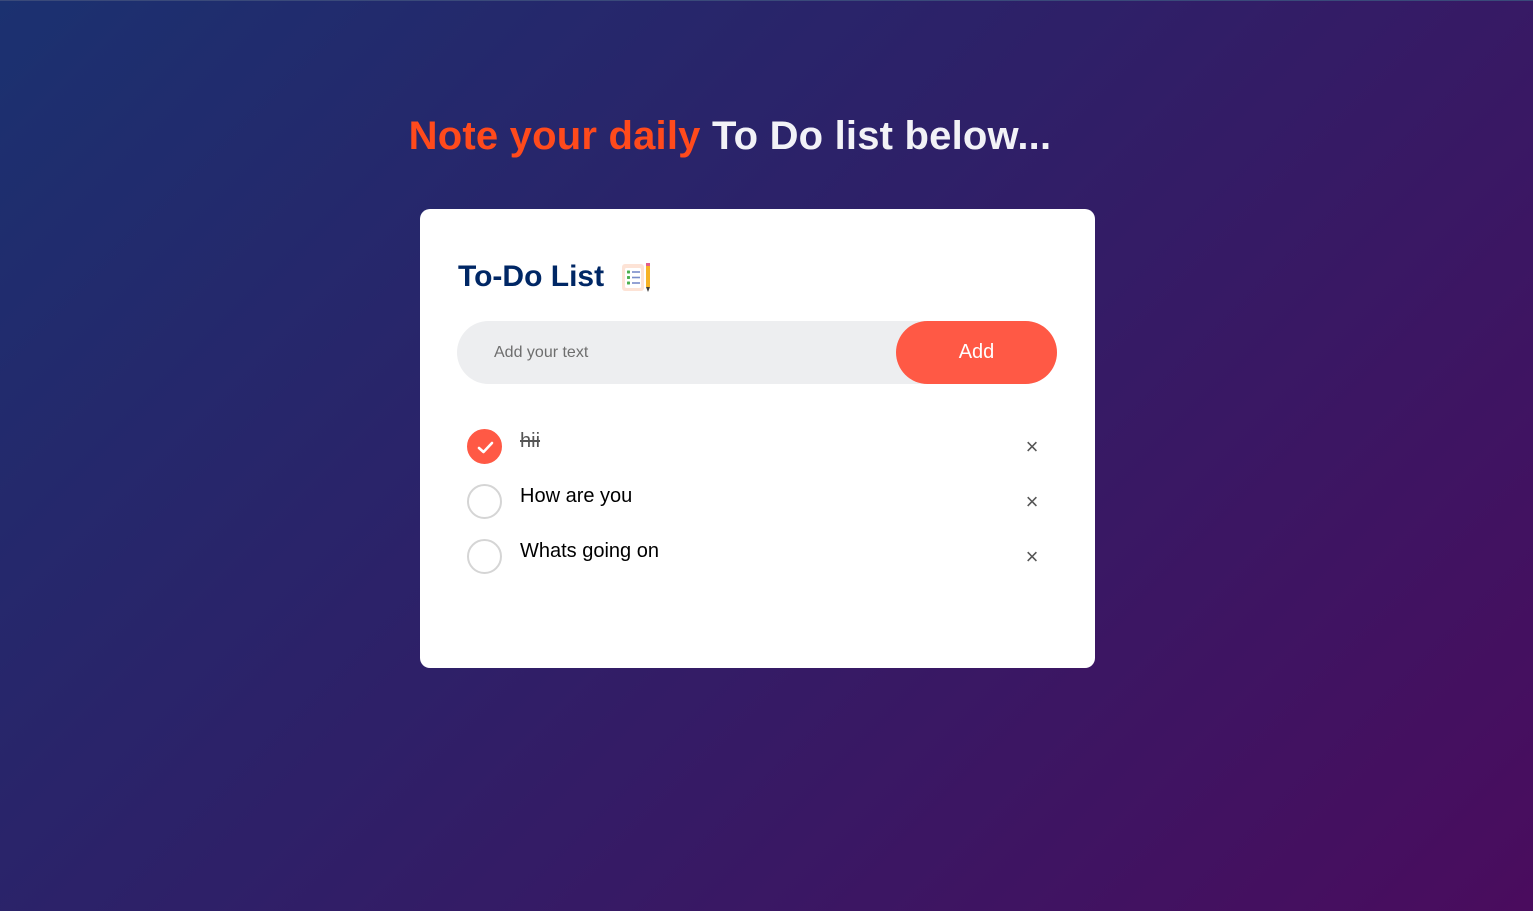  I want to click on task-item: Whats going on ×, so click(757, 566).